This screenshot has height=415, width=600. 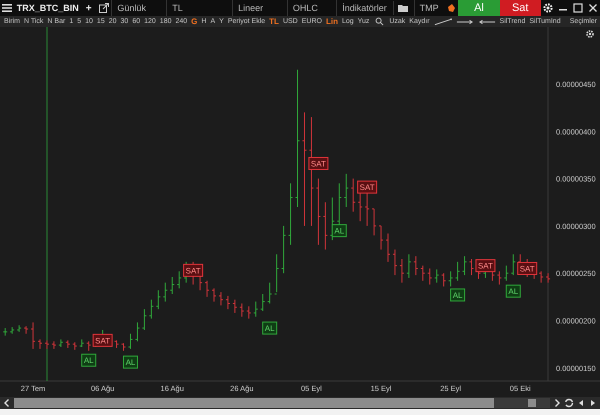 I want to click on chevron-right-icon, so click(x=557, y=403).